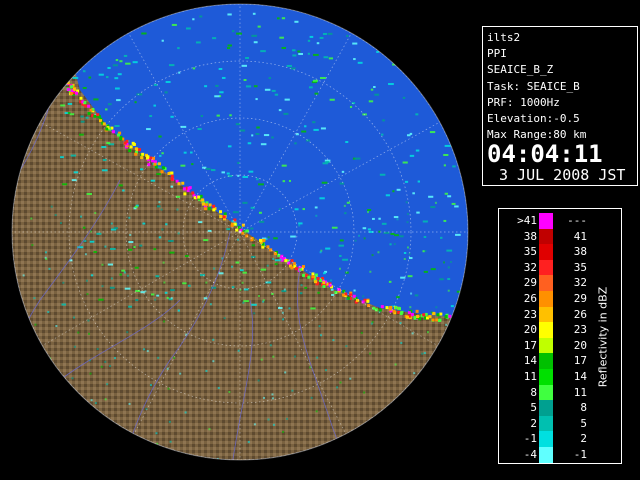 The width and height of the screenshot is (640, 480). What do you see at coordinates (530, 283) in the screenshot?
I see `legend-low-value: 29` at bounding box center [530, 283].